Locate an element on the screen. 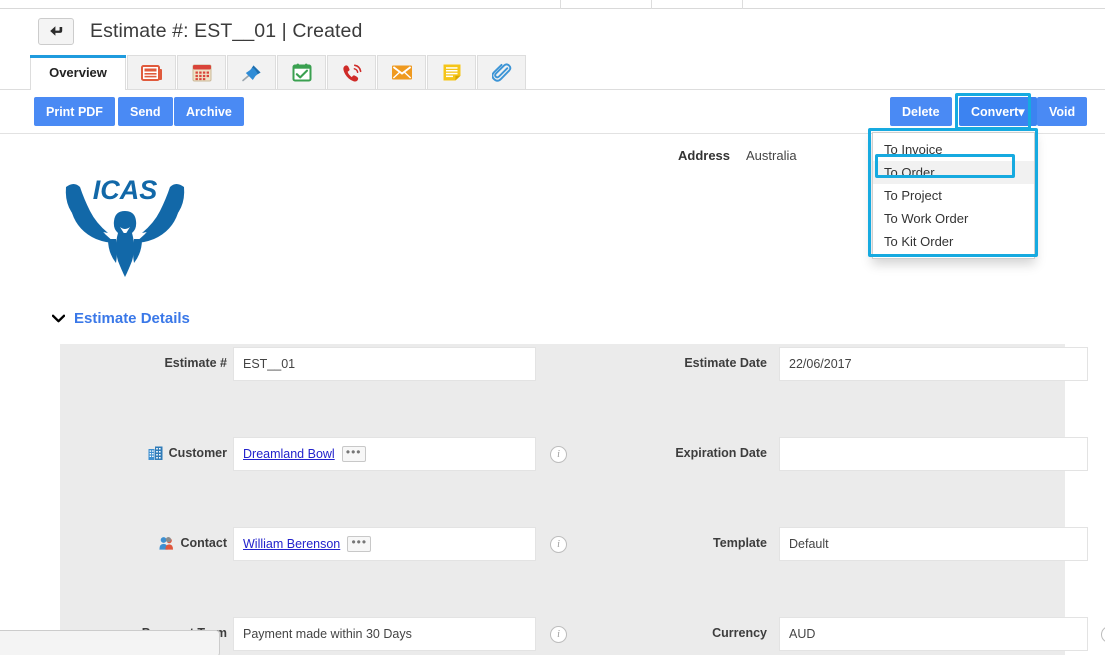 Image resolution: width=1105 pixels, height=655 pixels. contact-input: William Berenson ••• is located at coordinates (384, 544).